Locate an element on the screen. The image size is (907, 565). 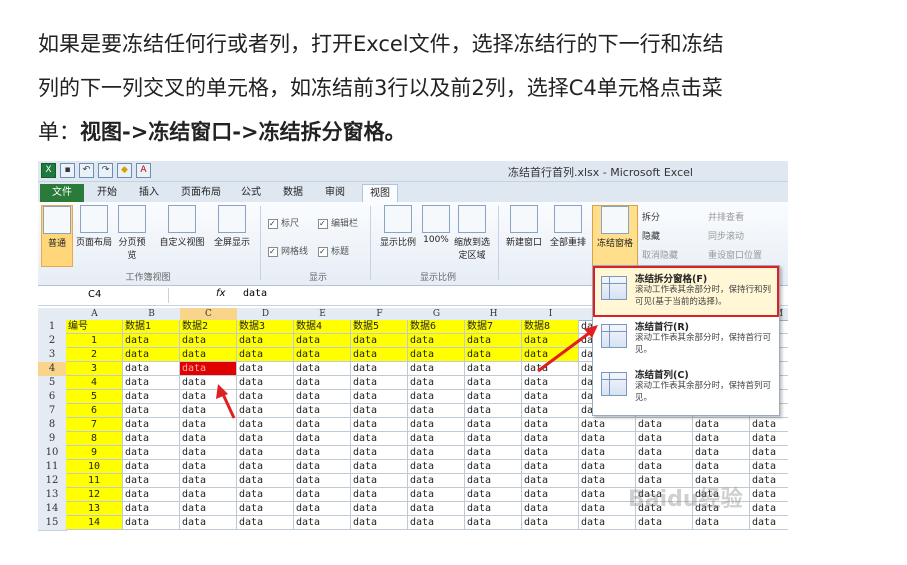
article-line-1: 如果是要冻结任何行或者列，打开Excel文件，选择冻结行的下一行和冻结 is located at coordinates (381, 44).